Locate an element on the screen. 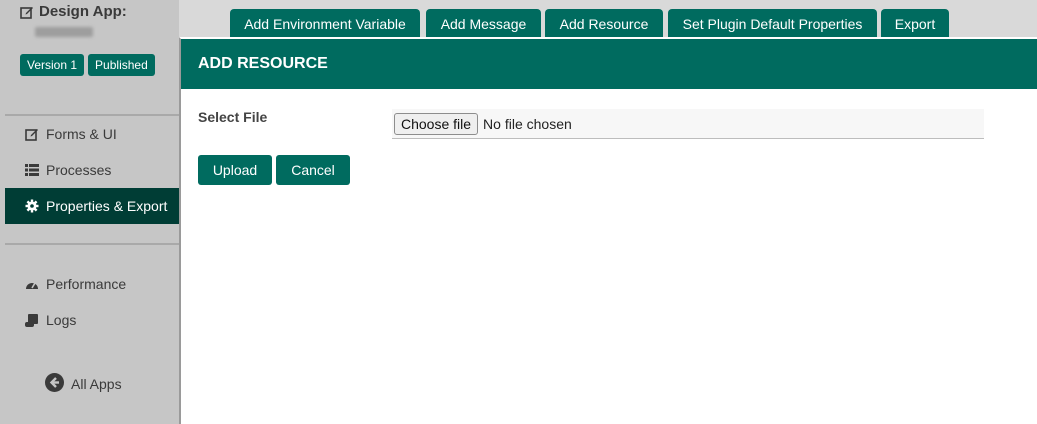 The width and height of the screenshot is (1037, 424). arrow-left-circle-icon is located at coordinates (54, 384).